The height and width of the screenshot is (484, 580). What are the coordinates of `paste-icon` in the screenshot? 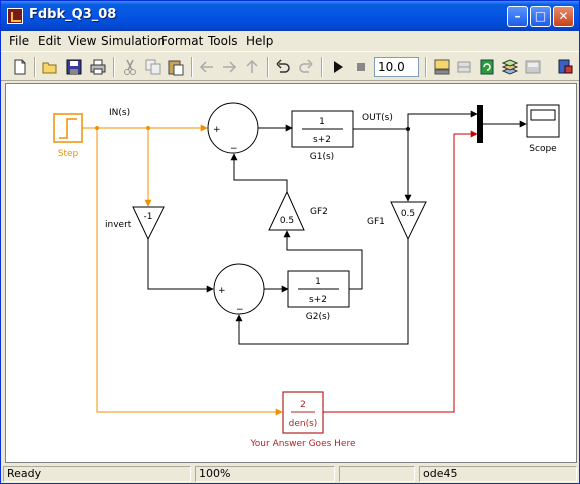 It's located at (176, 67).